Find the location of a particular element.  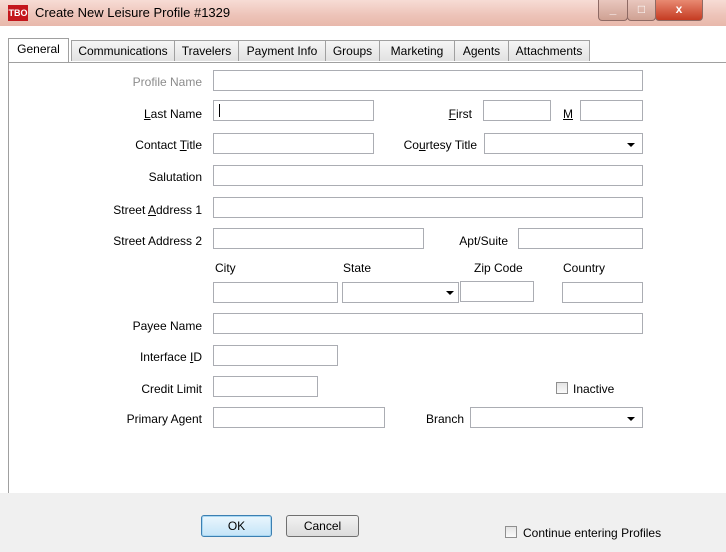

contact-title-field is located at coordinates (293, 143).